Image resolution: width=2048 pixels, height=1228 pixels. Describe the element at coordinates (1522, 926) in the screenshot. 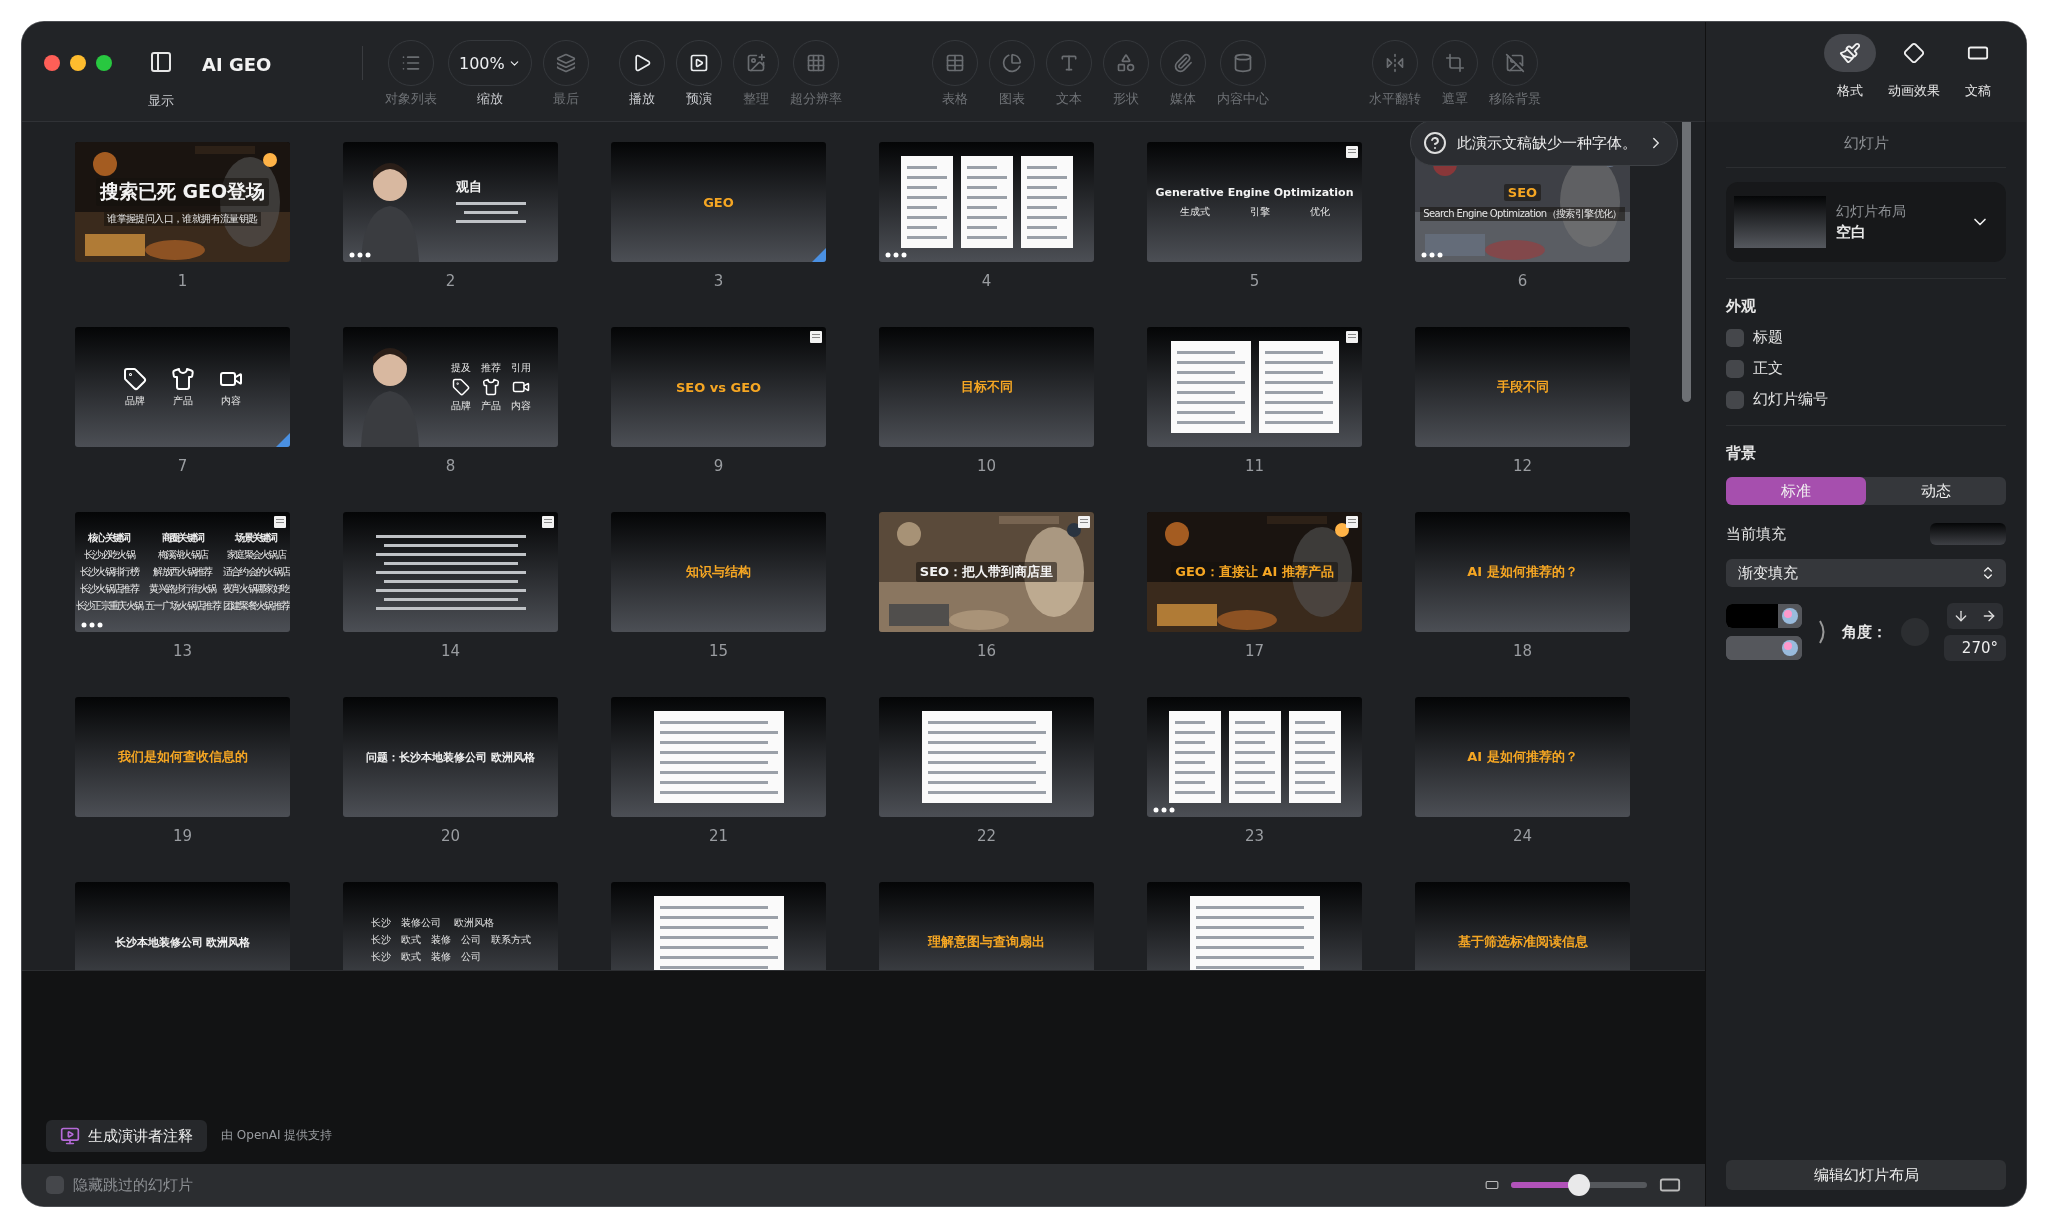

I see `slide-thumbnail: 基于筛选标准阅读信息` at that location.